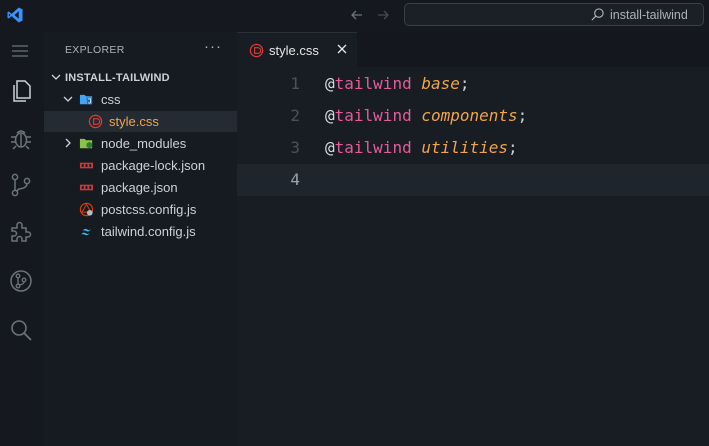 The width and height of the screenshot is (709, 446). What do you see at coordinates (294, 50) in the screenshot?
I see `tab-label: style.css` at bounding box center [294, 50].